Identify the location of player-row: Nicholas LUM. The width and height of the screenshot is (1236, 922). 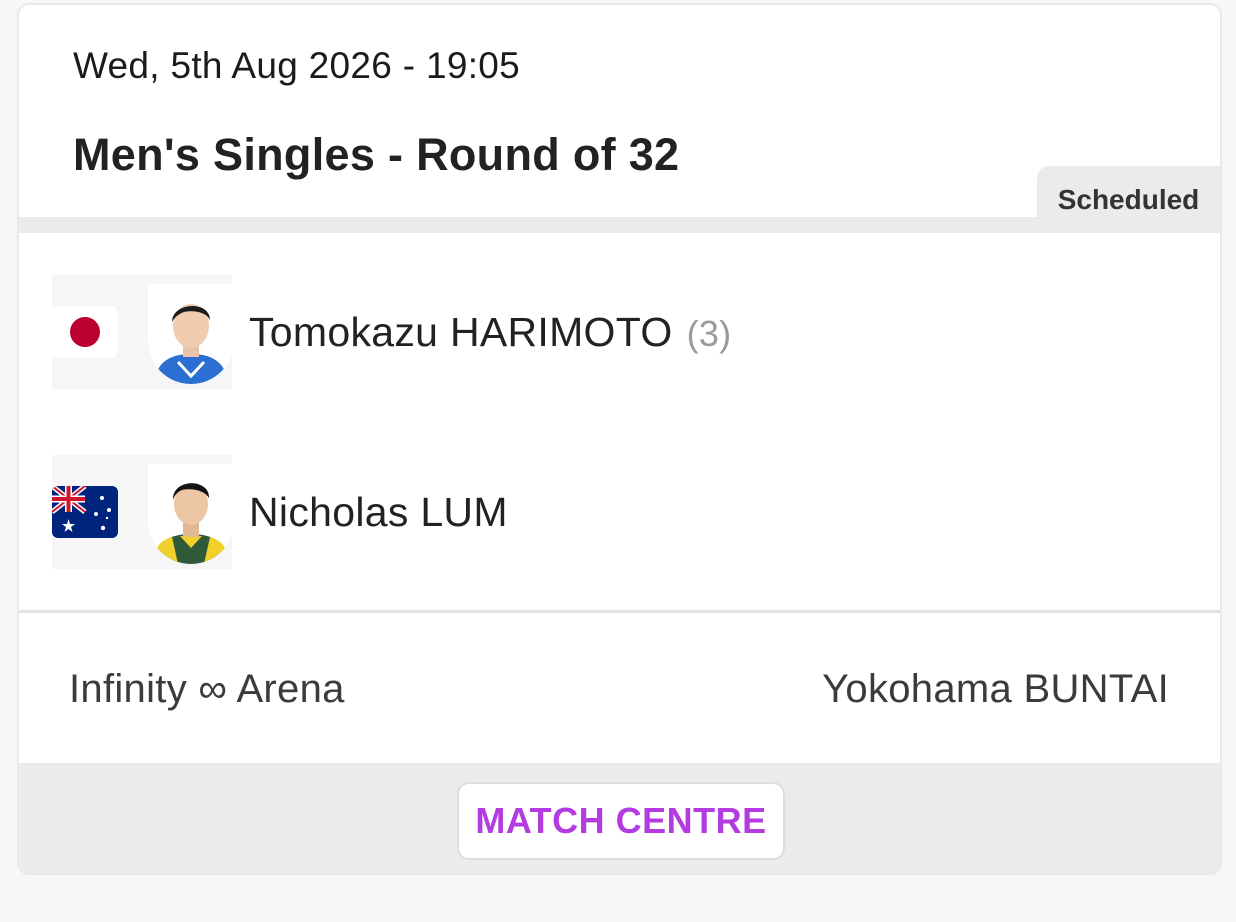
(619, 512).